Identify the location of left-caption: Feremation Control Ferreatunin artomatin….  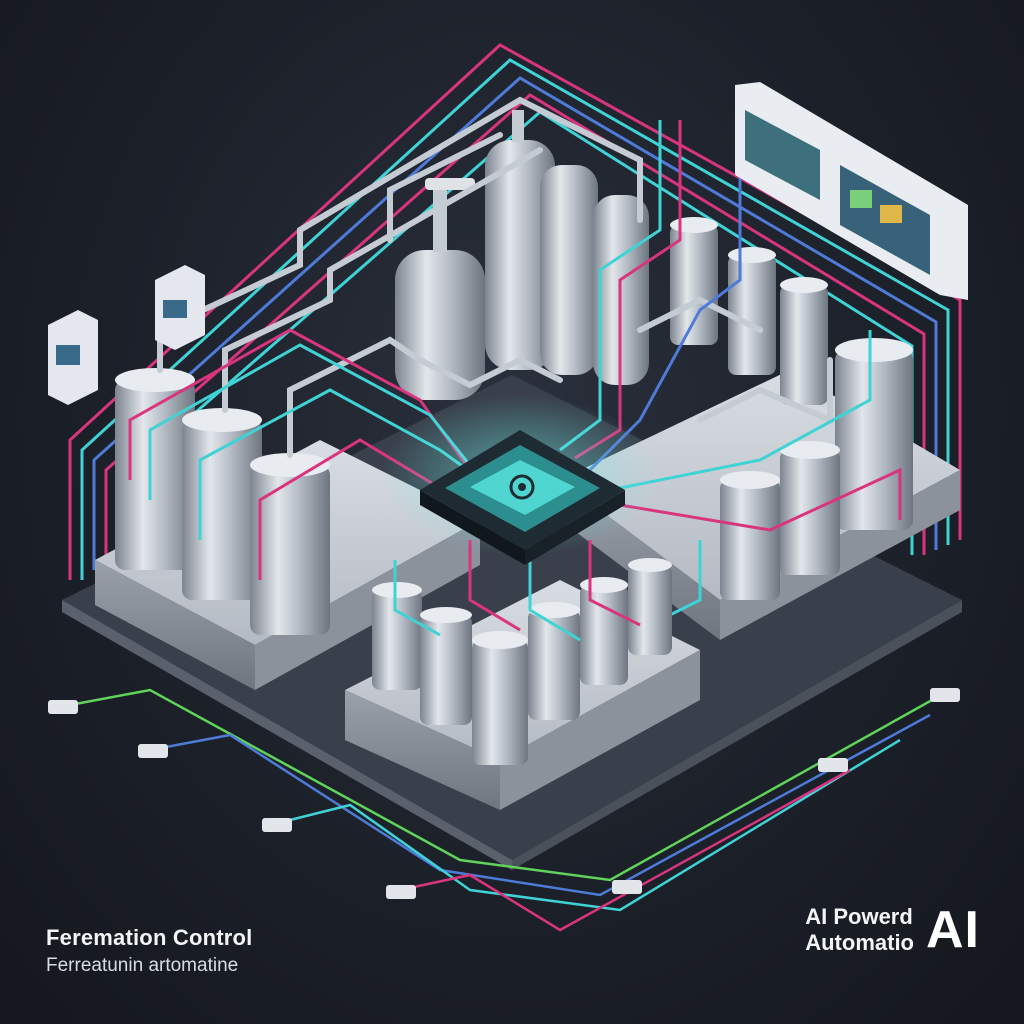
(149, 951).